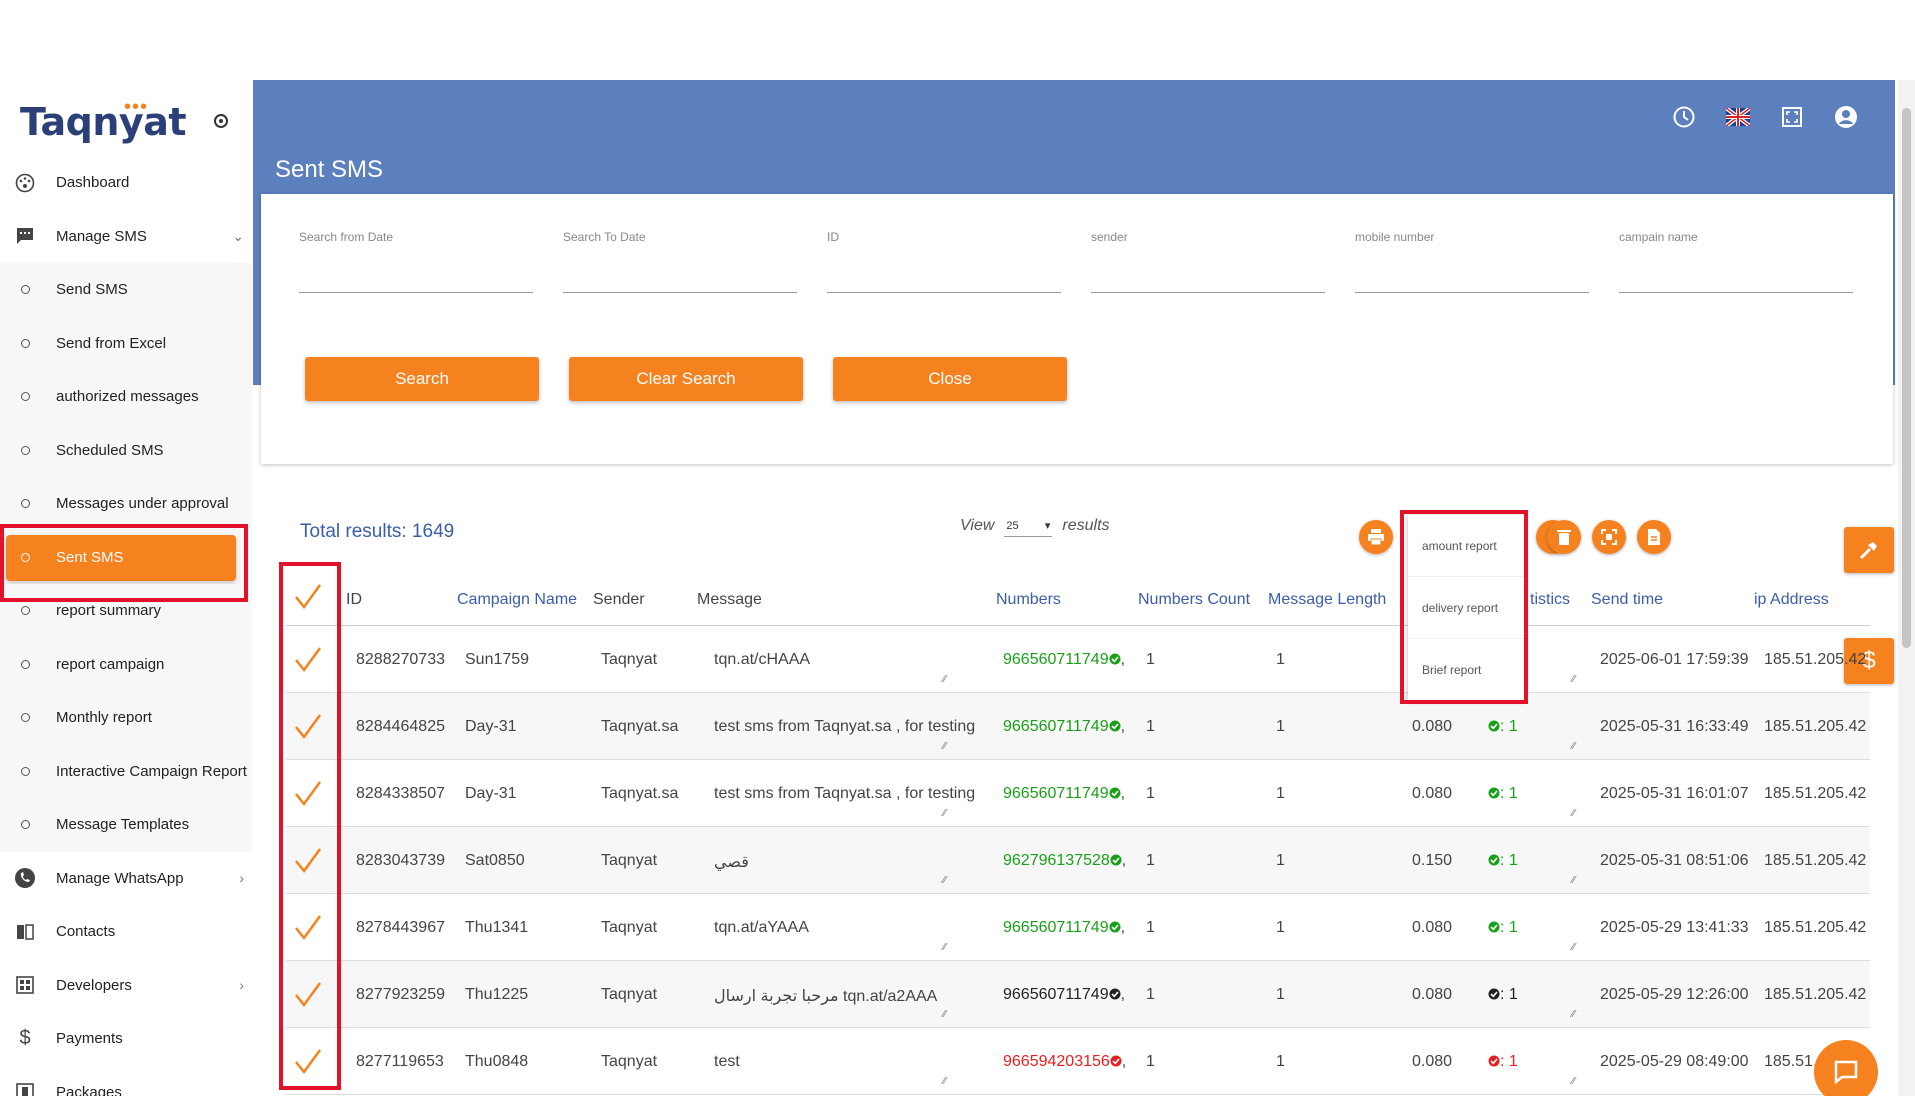 This screenshot has height=1096, width=1915. What do you see at coordinates (354, 600) in the screenshot?
I see `header-id: ID` at bounding box center [354, 600].